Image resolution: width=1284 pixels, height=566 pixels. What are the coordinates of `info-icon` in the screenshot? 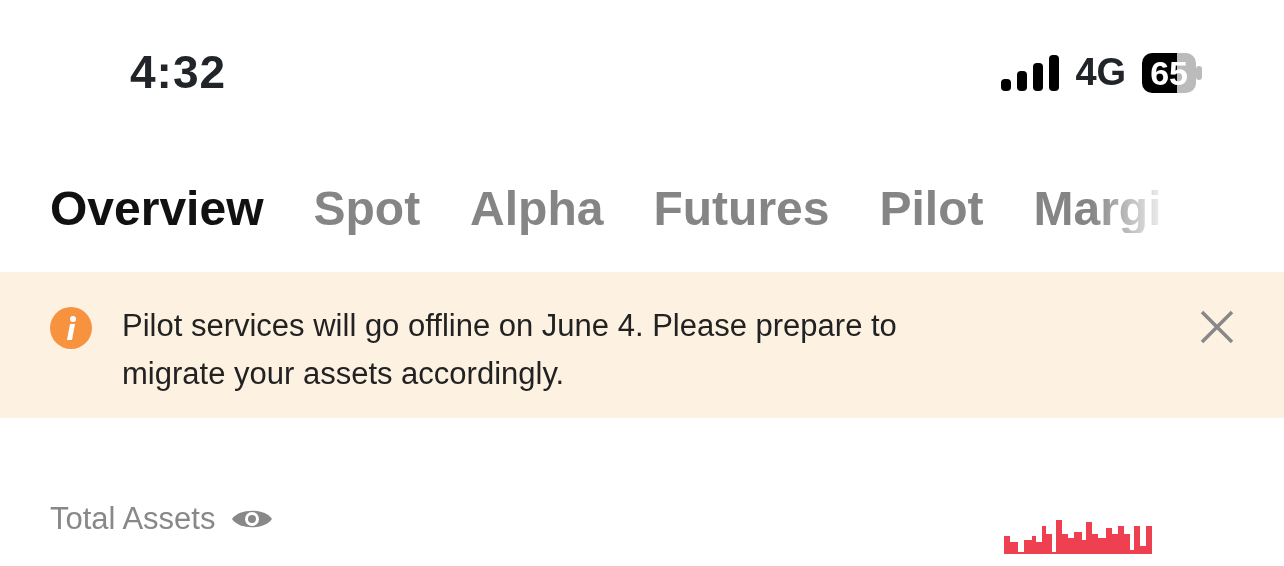 It's located at (71, 328).